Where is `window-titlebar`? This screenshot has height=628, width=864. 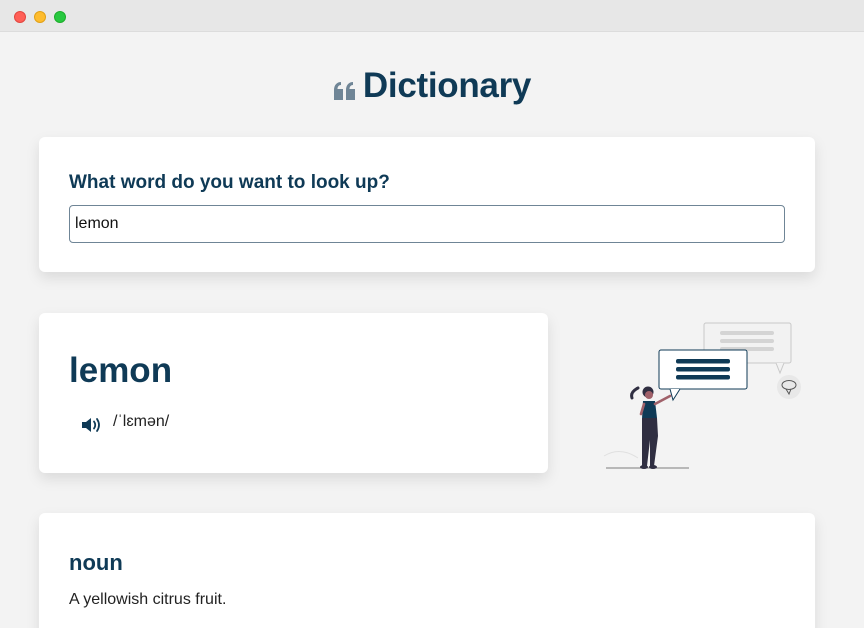
window-titlebar is located at coordinates (432, 16).